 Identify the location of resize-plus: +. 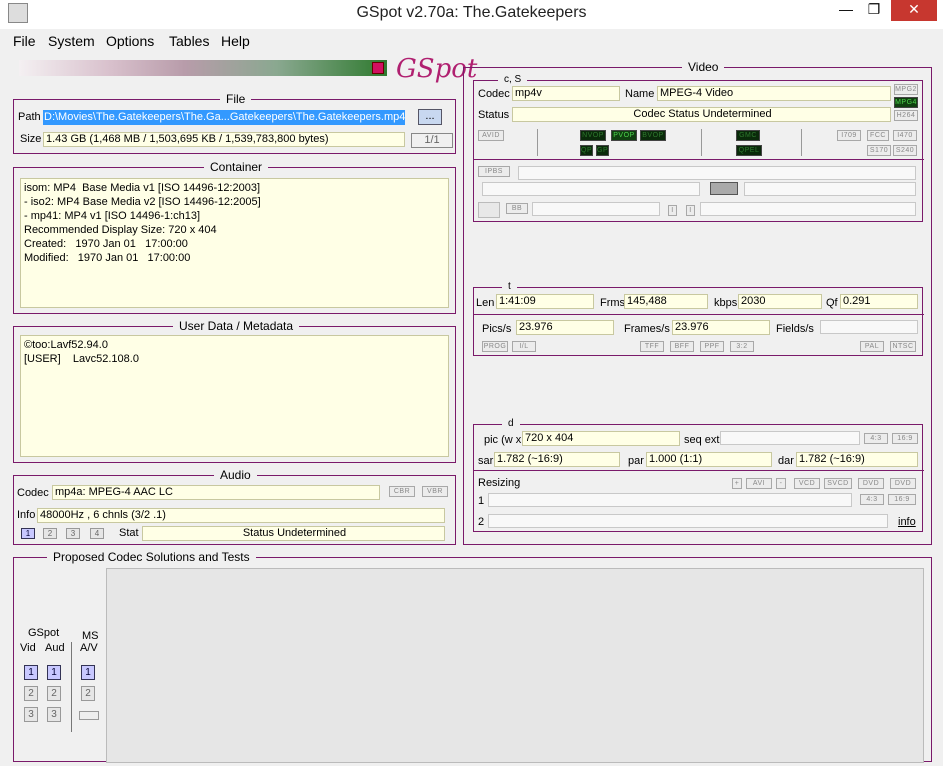
(737, 483).